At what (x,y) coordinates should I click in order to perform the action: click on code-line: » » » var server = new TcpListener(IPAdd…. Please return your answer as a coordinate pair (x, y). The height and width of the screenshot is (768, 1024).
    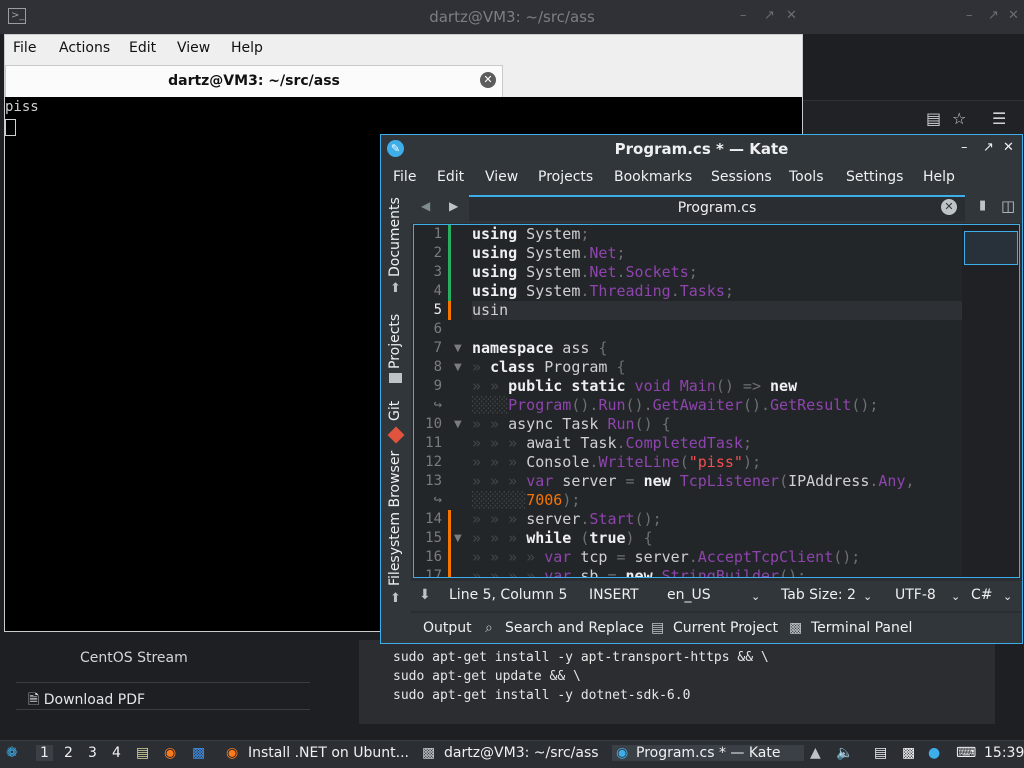
    Looking at the image, I should click on (745, 481).